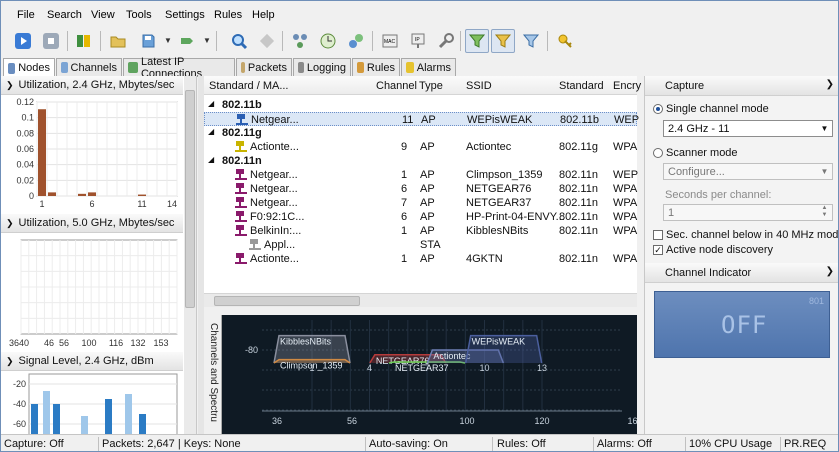 The width and height of the screenshot is (839, 452). Describe the element at coordinates (408, 120) in the screenshot. I see `node-channel: 11` at that location.